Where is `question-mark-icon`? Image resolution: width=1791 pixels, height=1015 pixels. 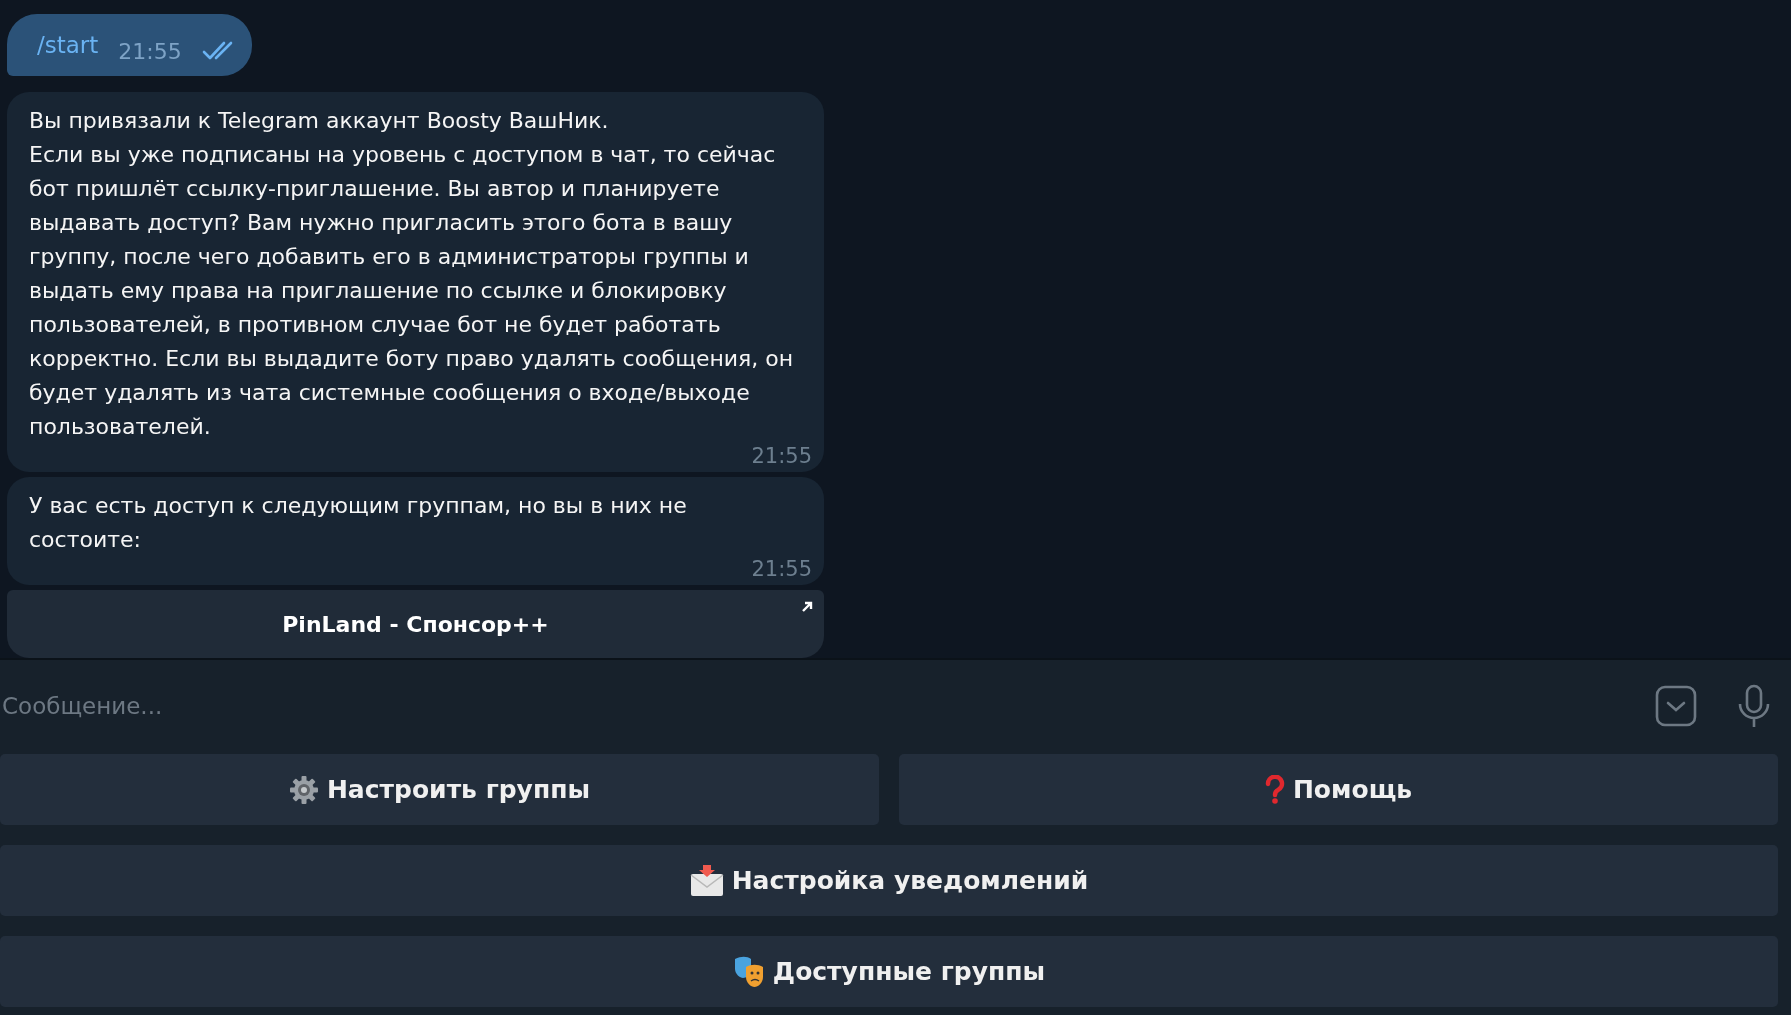
question-mark-icon is located at coordinates (1274, 789).